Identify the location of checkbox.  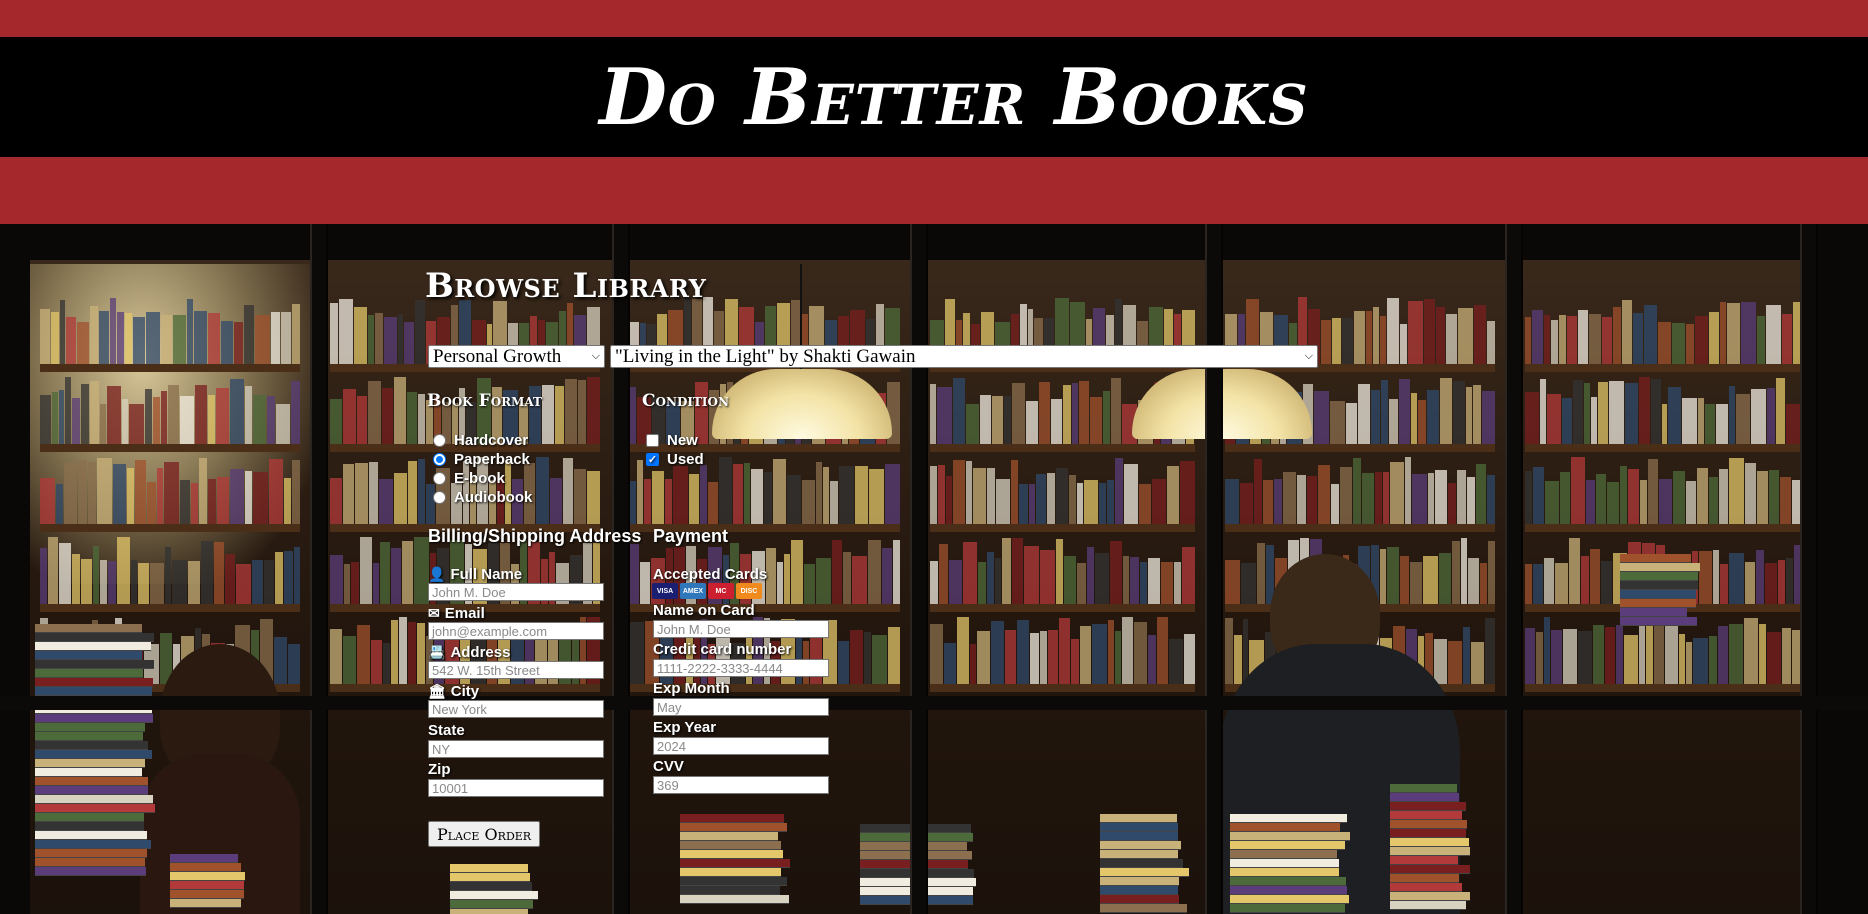
(652, 440).